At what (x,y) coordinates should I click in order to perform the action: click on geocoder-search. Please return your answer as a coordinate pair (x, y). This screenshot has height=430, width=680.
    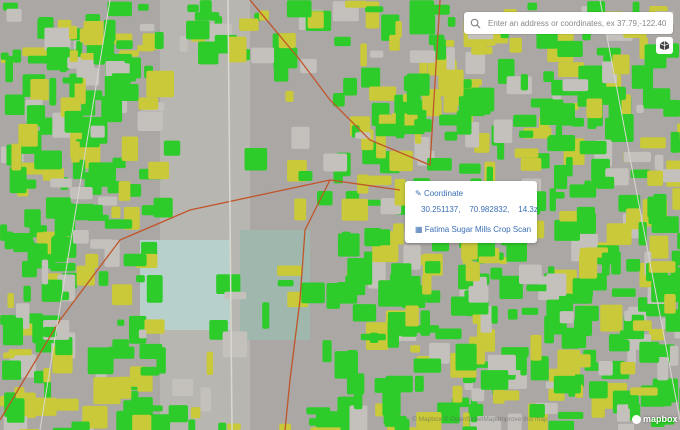
    Looking at the image, I should click on (568, 23).